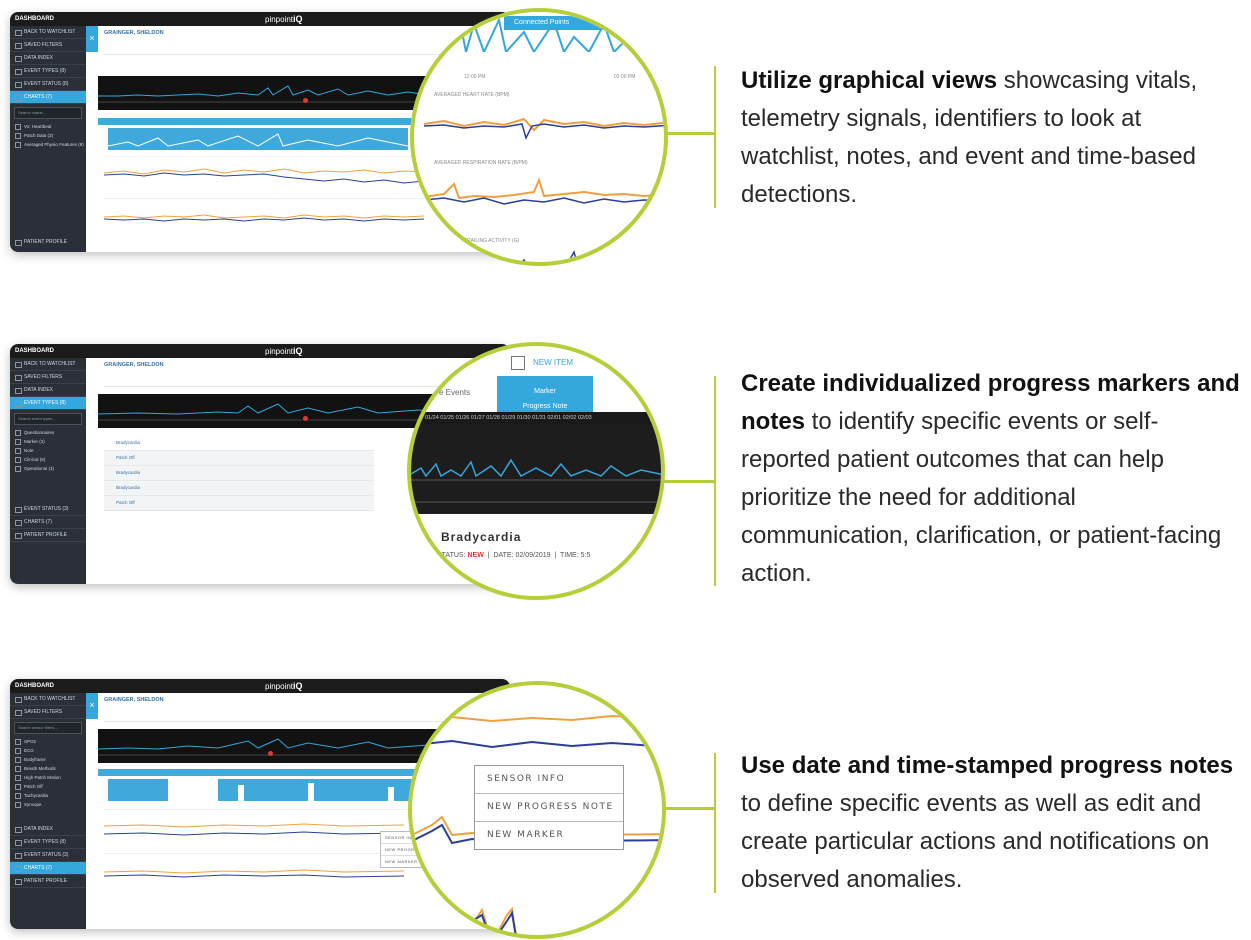 The width and height of the screenshot is (1251, 940). I want to click on zoom-telemetry-signal, so click(536, 480).